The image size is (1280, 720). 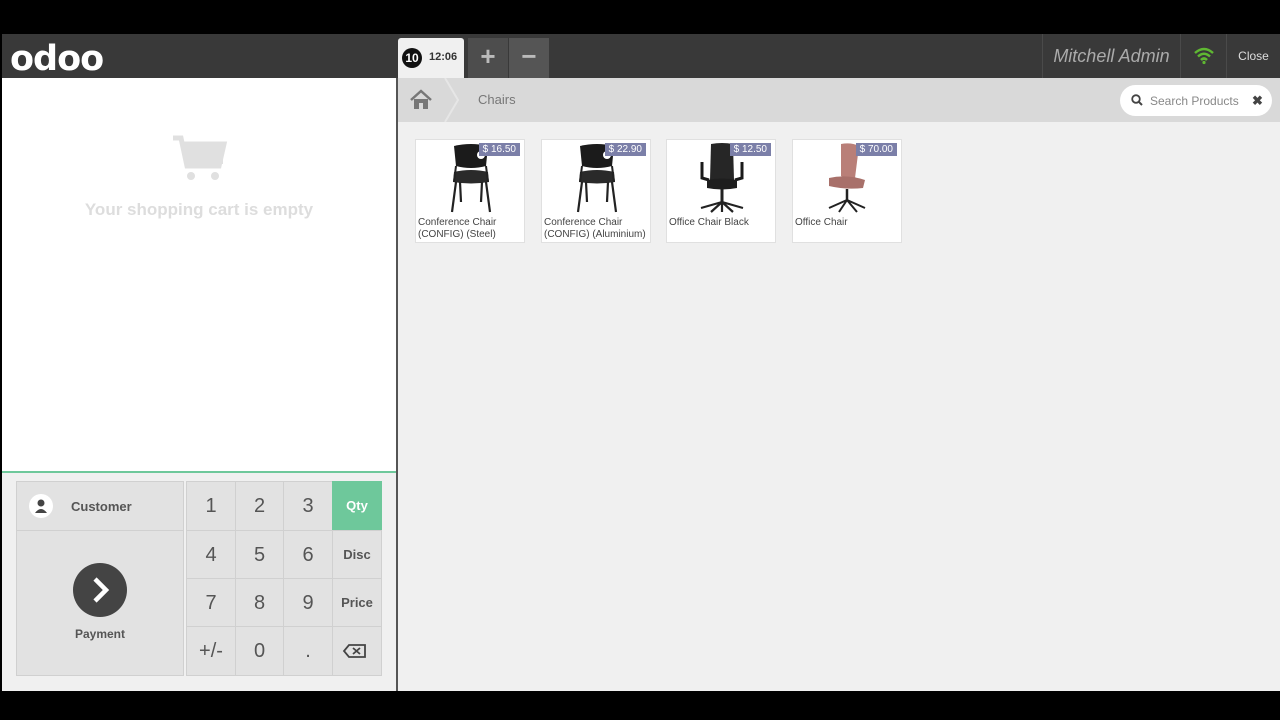 I want to click on search-input, so click(x=1199, y=100).